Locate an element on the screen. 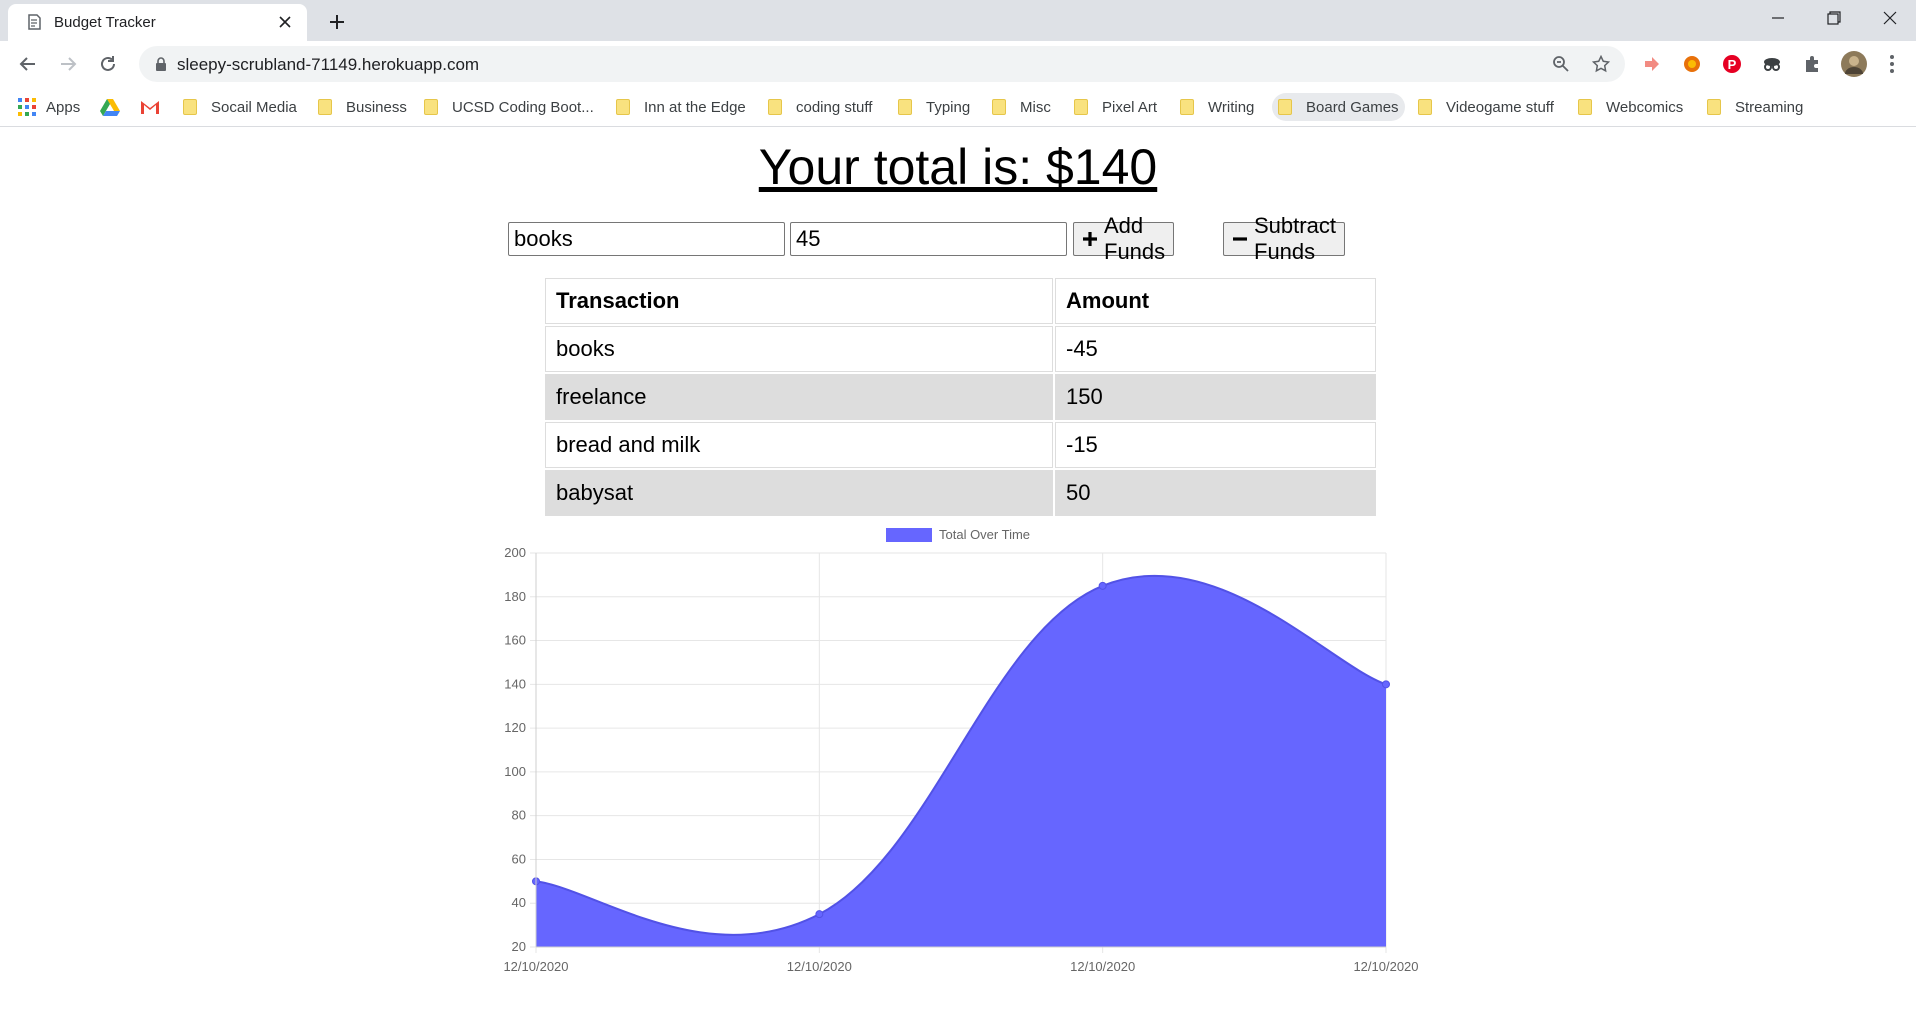 Image resolution: width=1916 pixels, height=1029 pixels. extension-honey-icon is located at coordinates (1692, 64).